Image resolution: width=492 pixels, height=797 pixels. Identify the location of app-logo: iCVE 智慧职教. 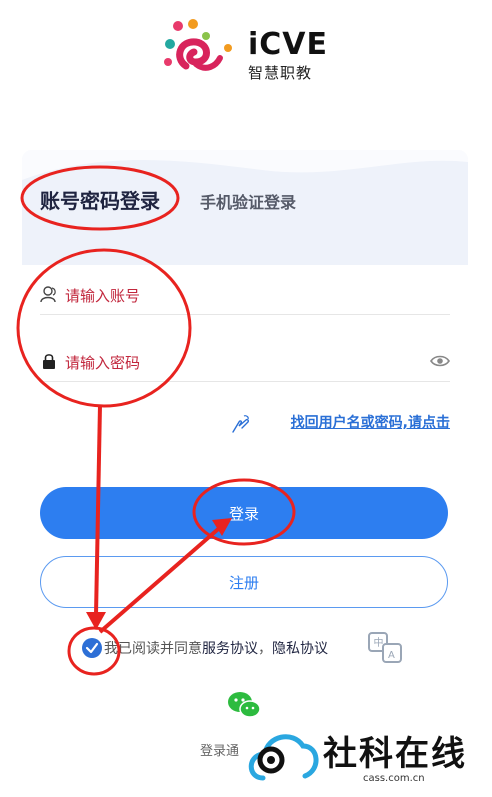
(250, 53).